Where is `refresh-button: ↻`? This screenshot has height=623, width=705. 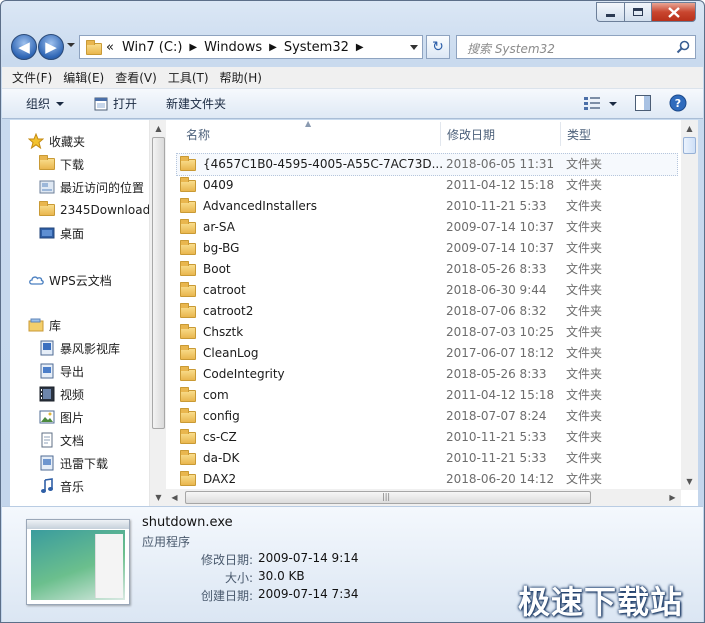
refresh-button: ↻ is located at coordinates (438, 47).